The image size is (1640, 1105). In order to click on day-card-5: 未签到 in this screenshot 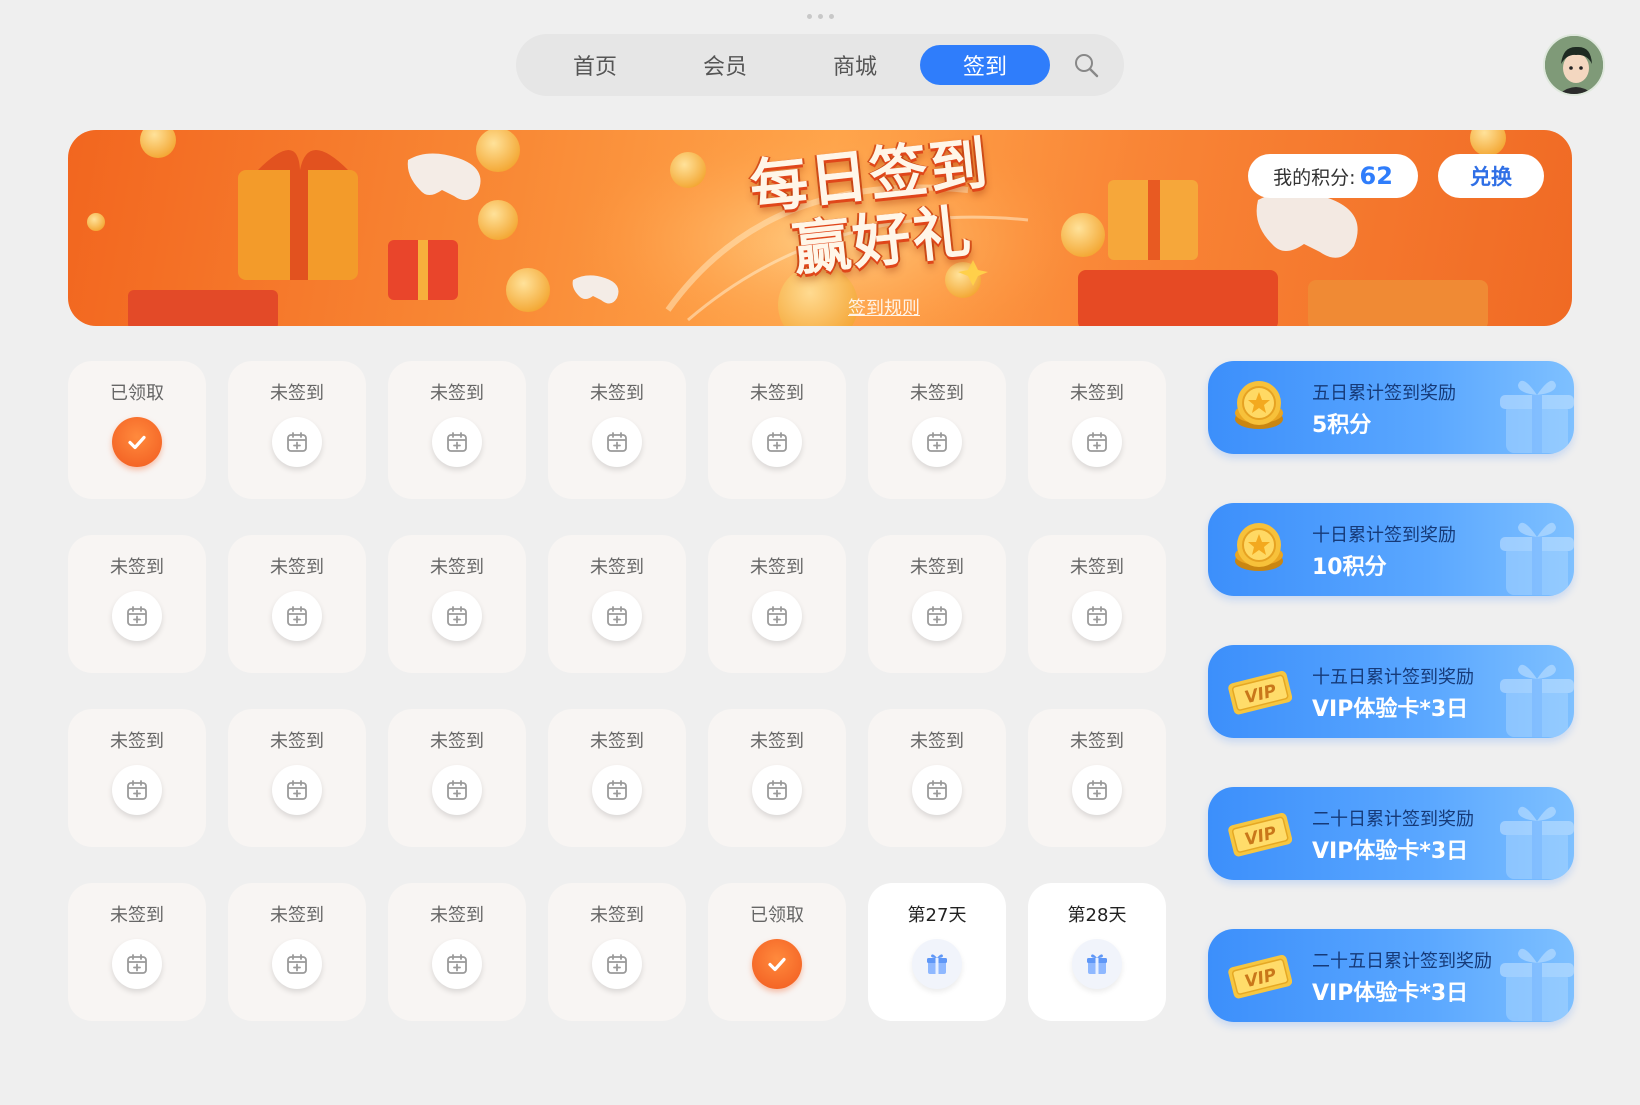, I will do `click(777, 430)`.